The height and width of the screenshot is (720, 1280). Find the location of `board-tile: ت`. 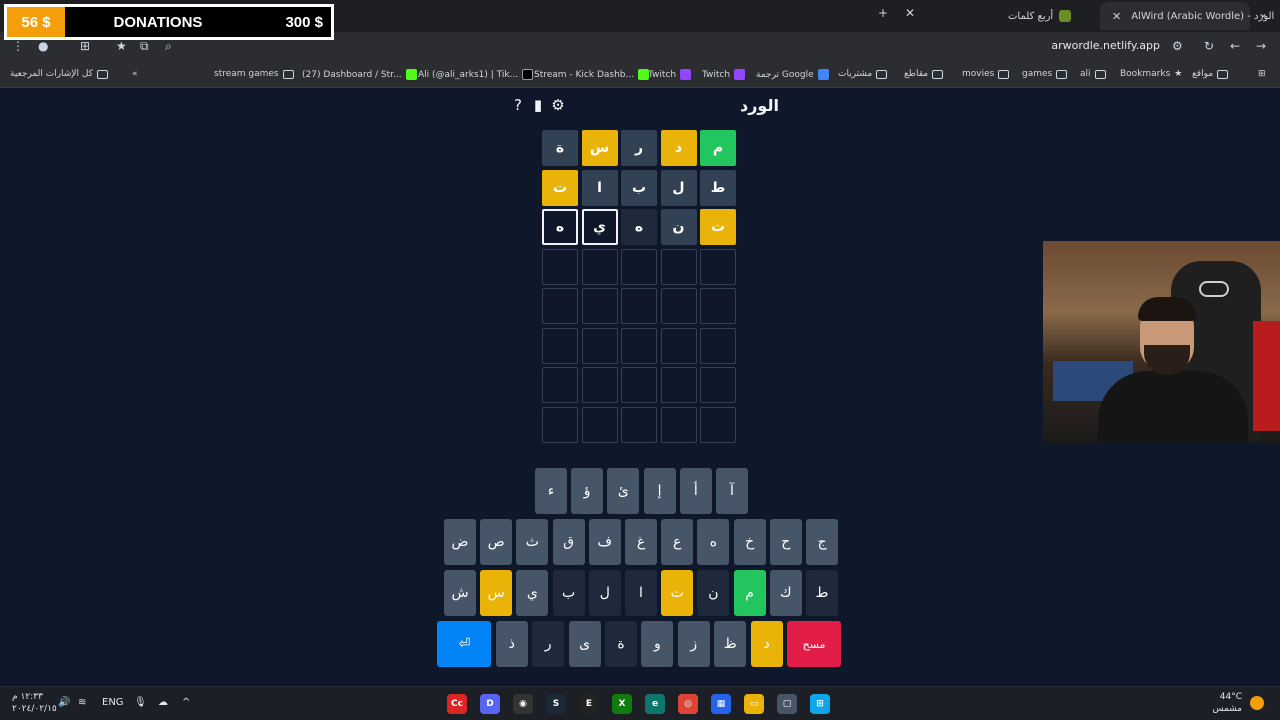

board-tile: ت is located at coordinates (560, 187).